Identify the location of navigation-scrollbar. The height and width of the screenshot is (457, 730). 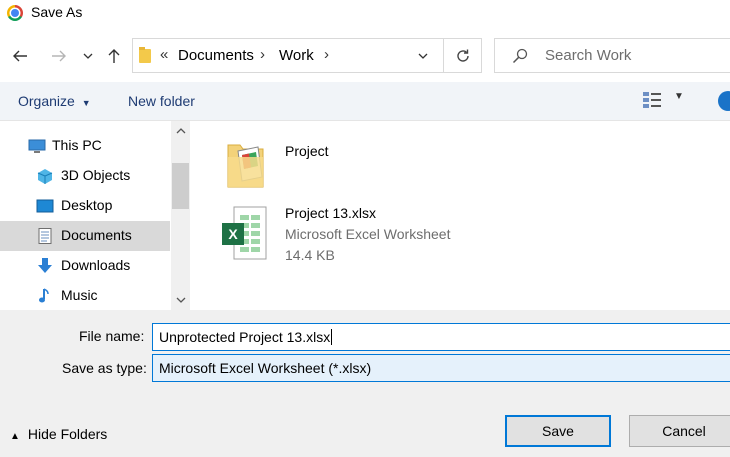
(180, 215).